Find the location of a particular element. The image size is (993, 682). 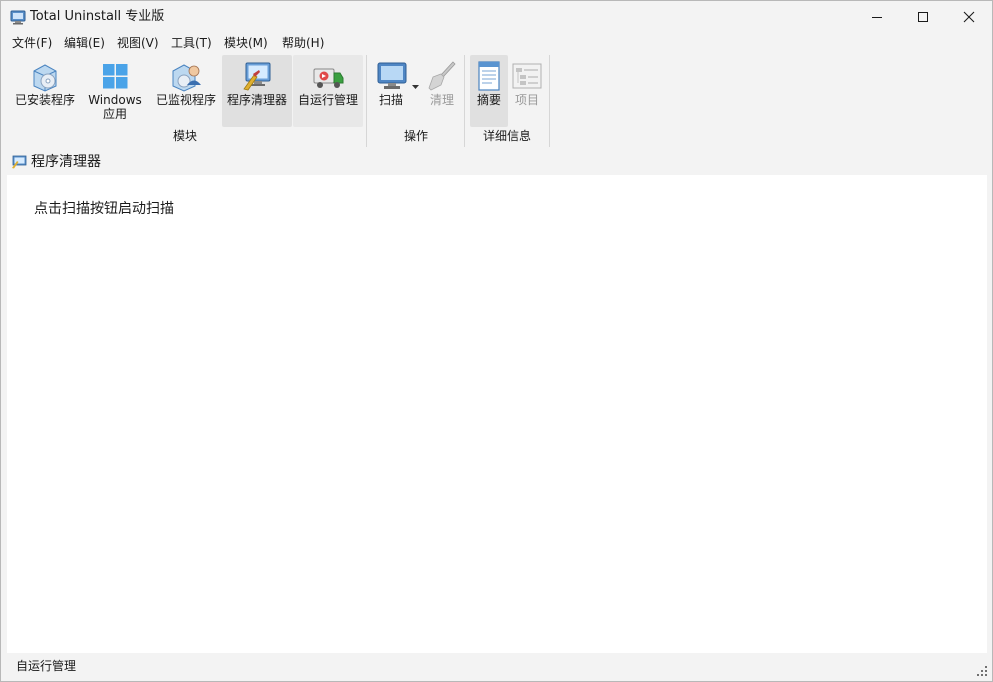

minimize-button is located at coordinates (877, 17).